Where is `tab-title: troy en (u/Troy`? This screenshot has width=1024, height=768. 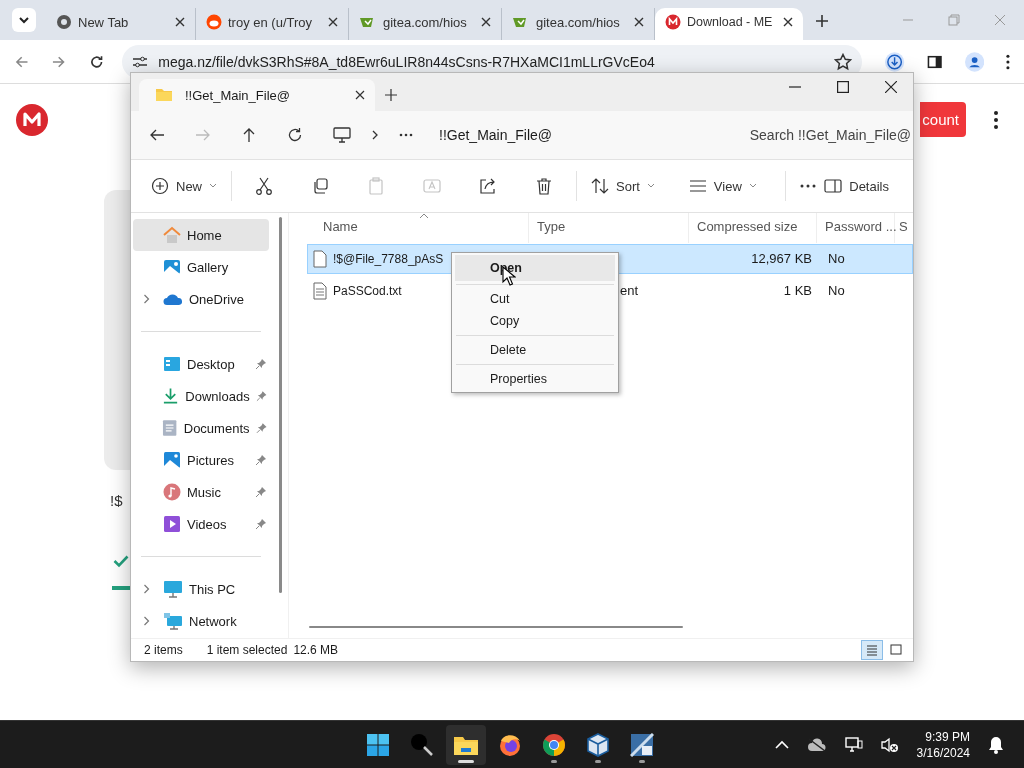
tab-title: troy en (u/Troy is located at coordinates (271, 22).